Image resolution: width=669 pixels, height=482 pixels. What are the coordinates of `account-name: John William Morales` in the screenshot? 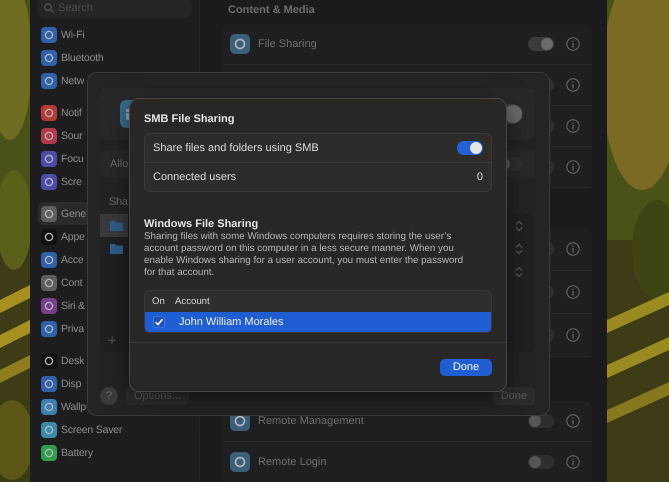 It's located at (231, 322).